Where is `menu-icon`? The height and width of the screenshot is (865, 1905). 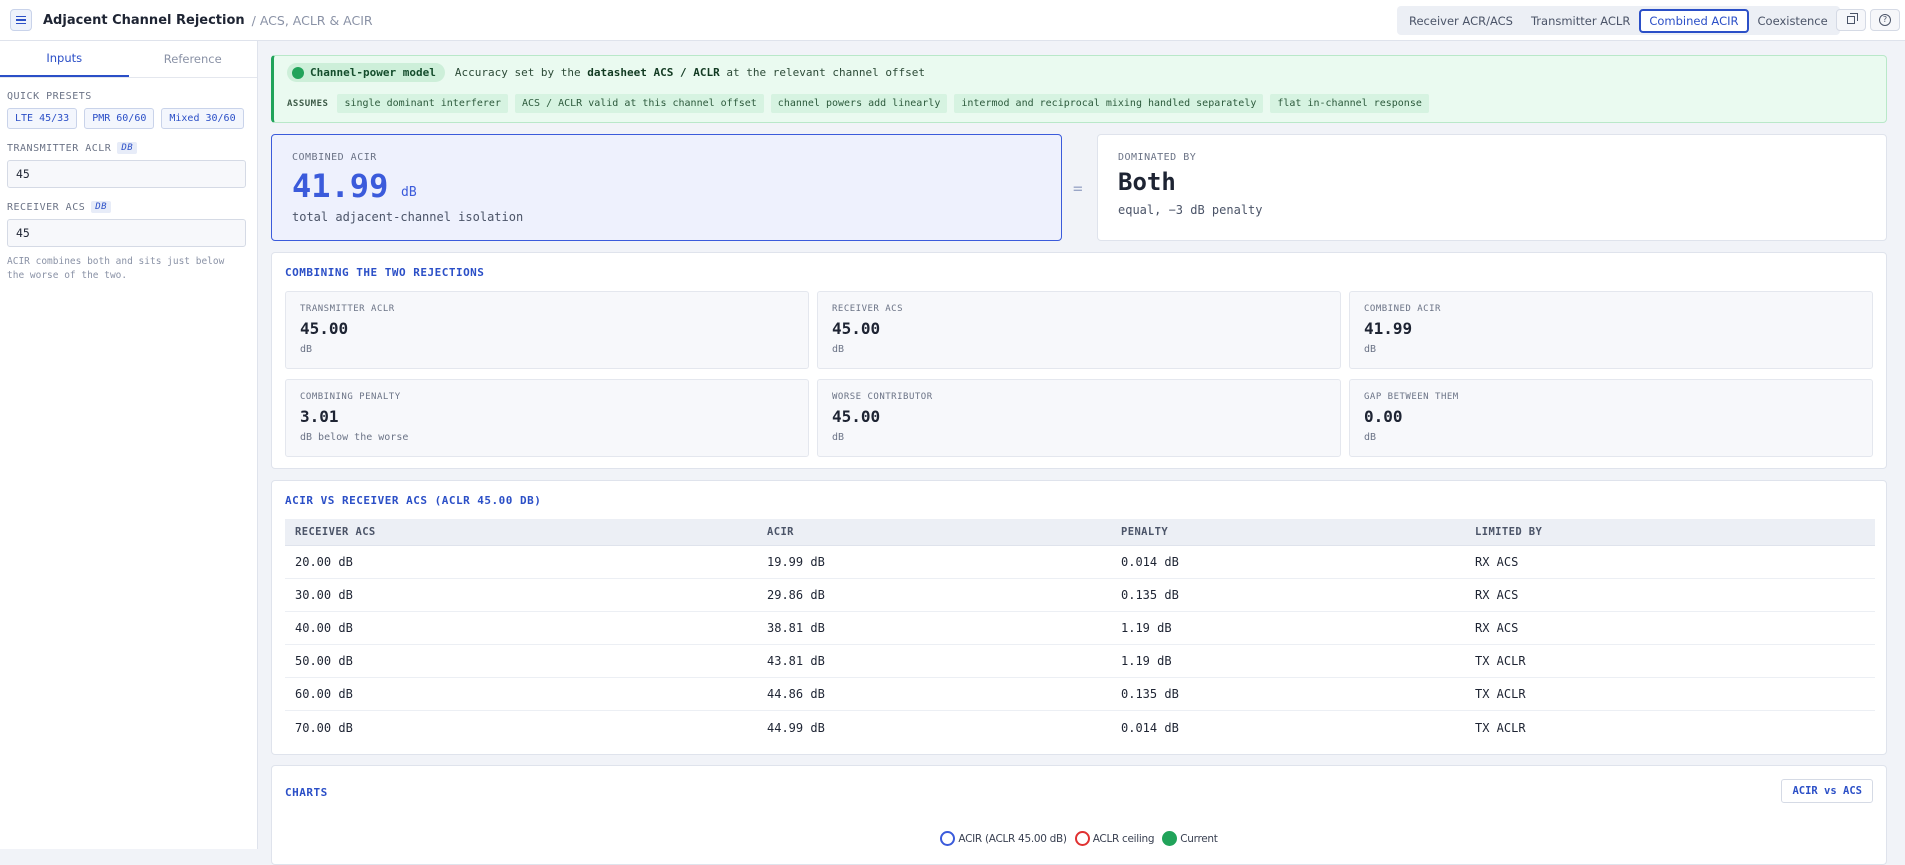
menu-icon is located at coordinates (21, 20).